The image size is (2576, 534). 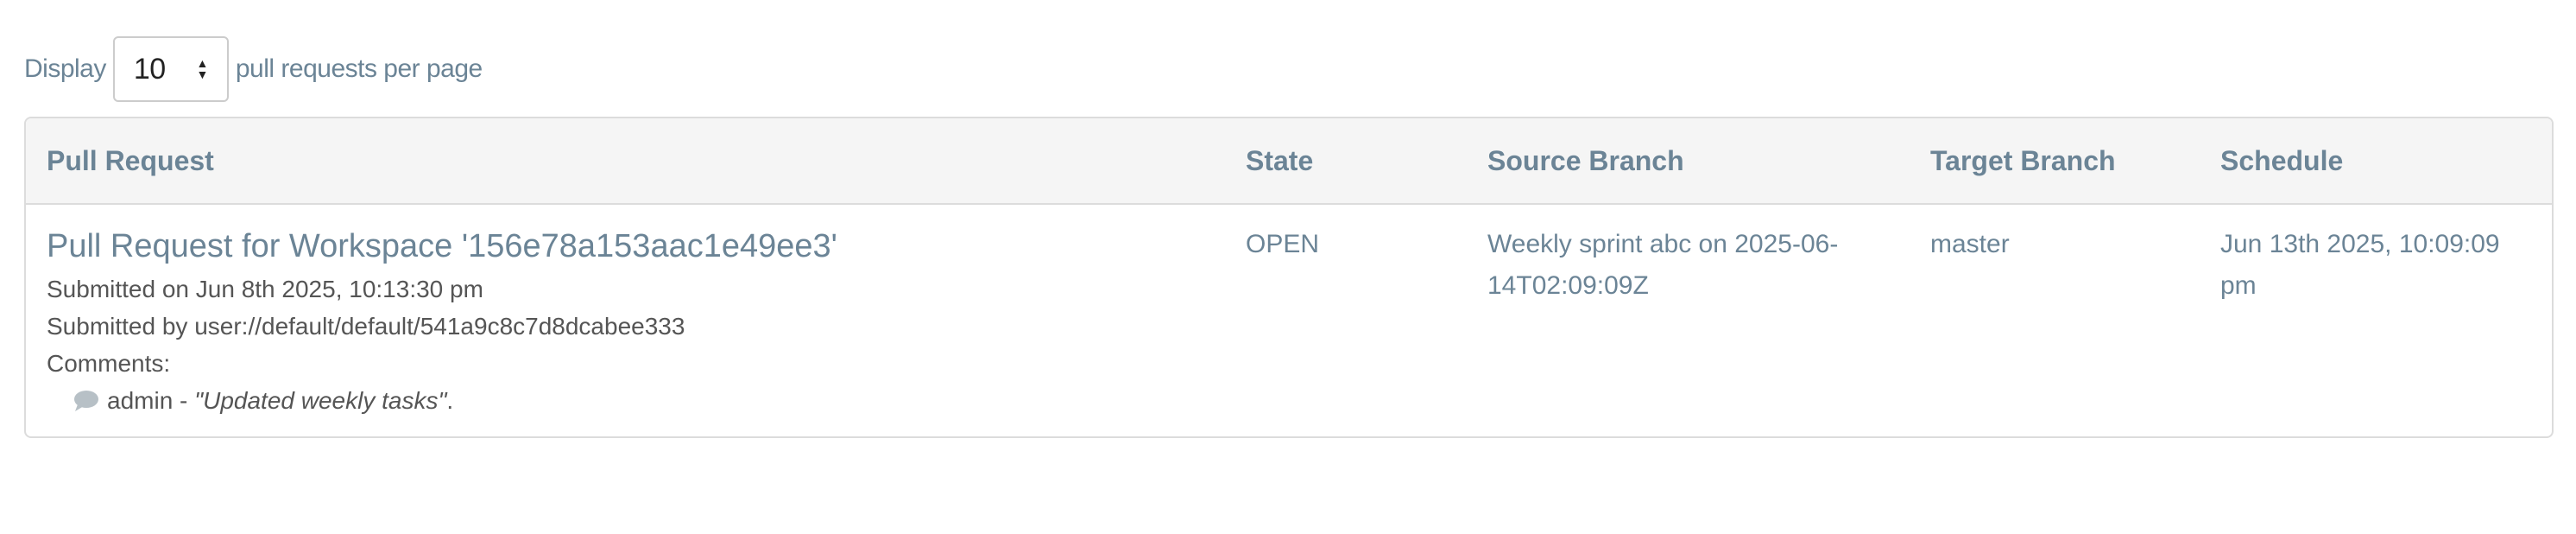 What do you see at coordinates (1279, 160) in the screenshot?
I see `header-state: State` at bounding box center [1279, 160].